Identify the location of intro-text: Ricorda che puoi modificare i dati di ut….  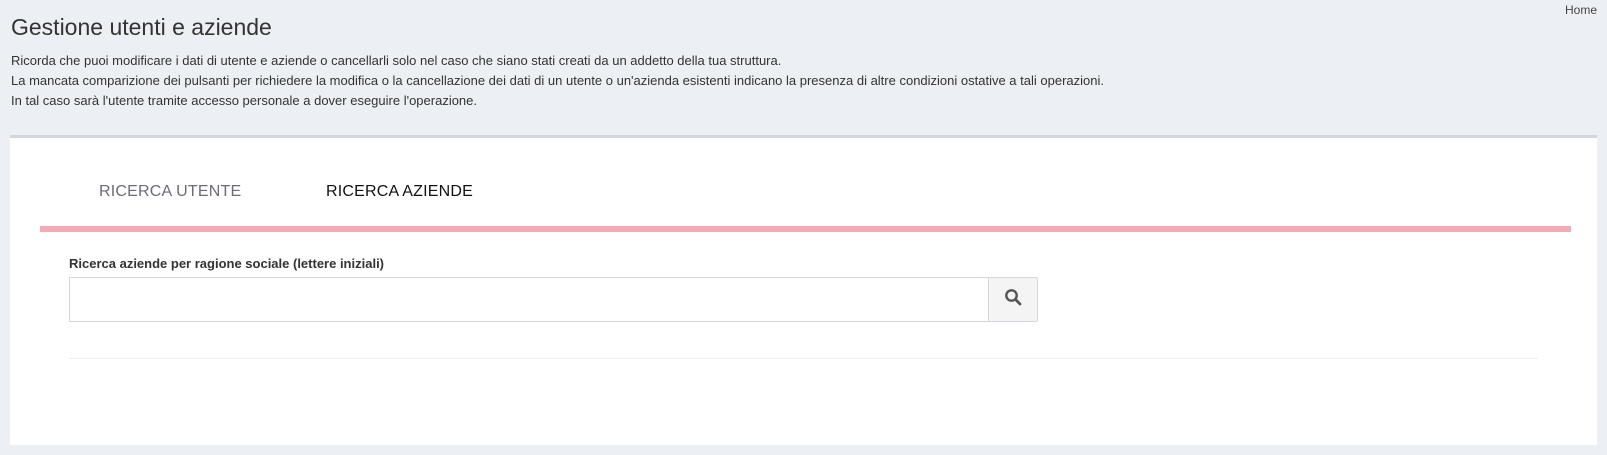
(557, 81).